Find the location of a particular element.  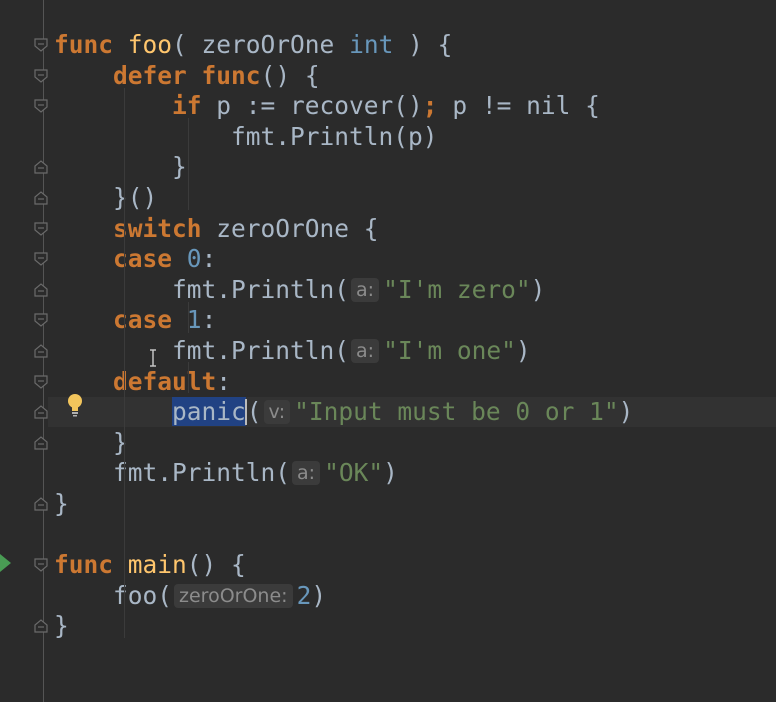

code-token: ( is located at coordinates (254, 412).